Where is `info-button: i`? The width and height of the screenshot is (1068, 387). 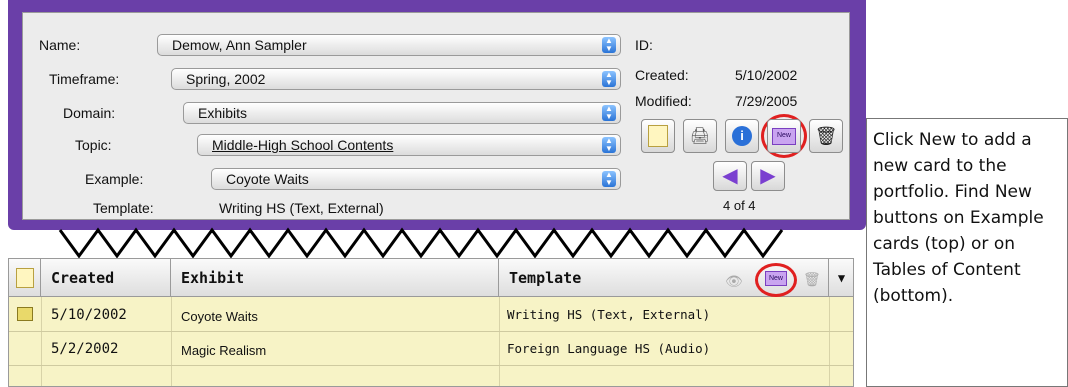 info-button: i is located at coordinates (742, 136).